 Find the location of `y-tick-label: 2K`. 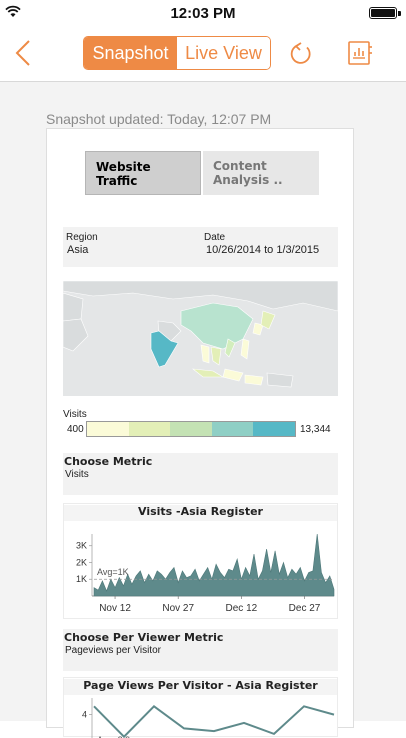

y-tick-label: 2K is located at coordinates (81, 562).